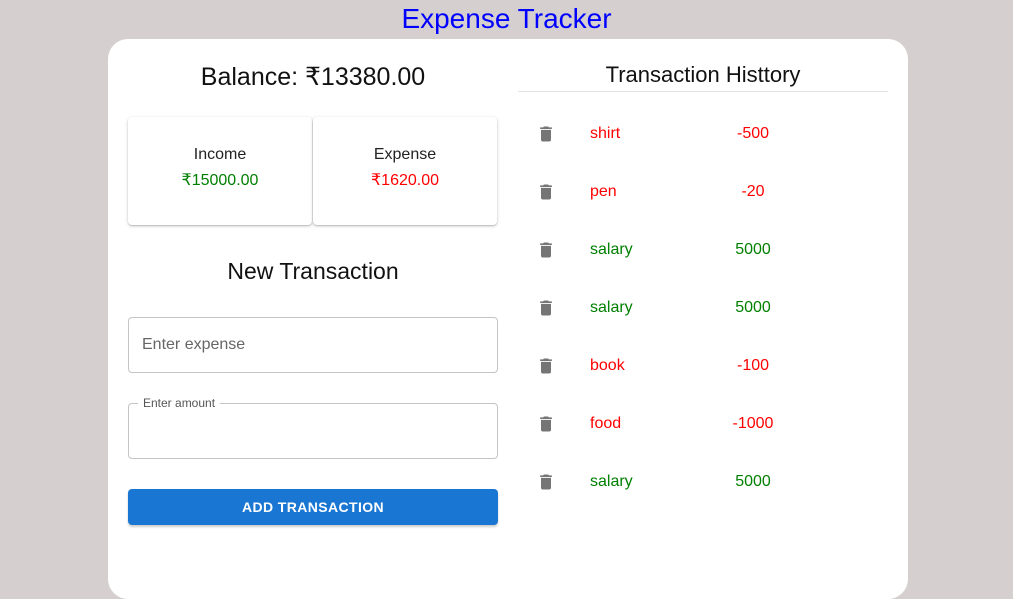 Image resolution: width=1013 pixels, height=599 pixels. I want to click on income-value: ₹15000.00, so click(220, 180).